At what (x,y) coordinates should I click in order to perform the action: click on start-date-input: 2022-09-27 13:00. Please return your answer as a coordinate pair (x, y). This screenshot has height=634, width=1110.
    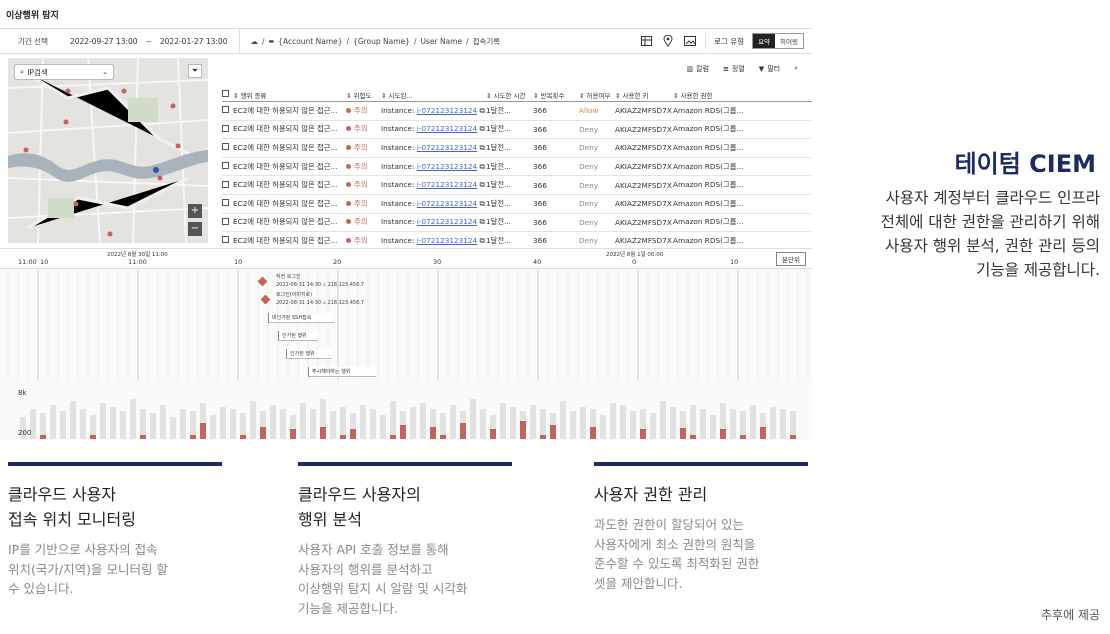
    Looking at the image, I should click on (104, 41).